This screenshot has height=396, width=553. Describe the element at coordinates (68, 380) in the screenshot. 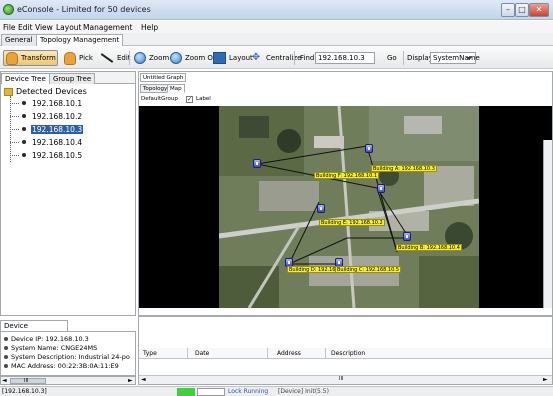

I see `left-horizontal-scrollbar: ◄ III ►` at that location.